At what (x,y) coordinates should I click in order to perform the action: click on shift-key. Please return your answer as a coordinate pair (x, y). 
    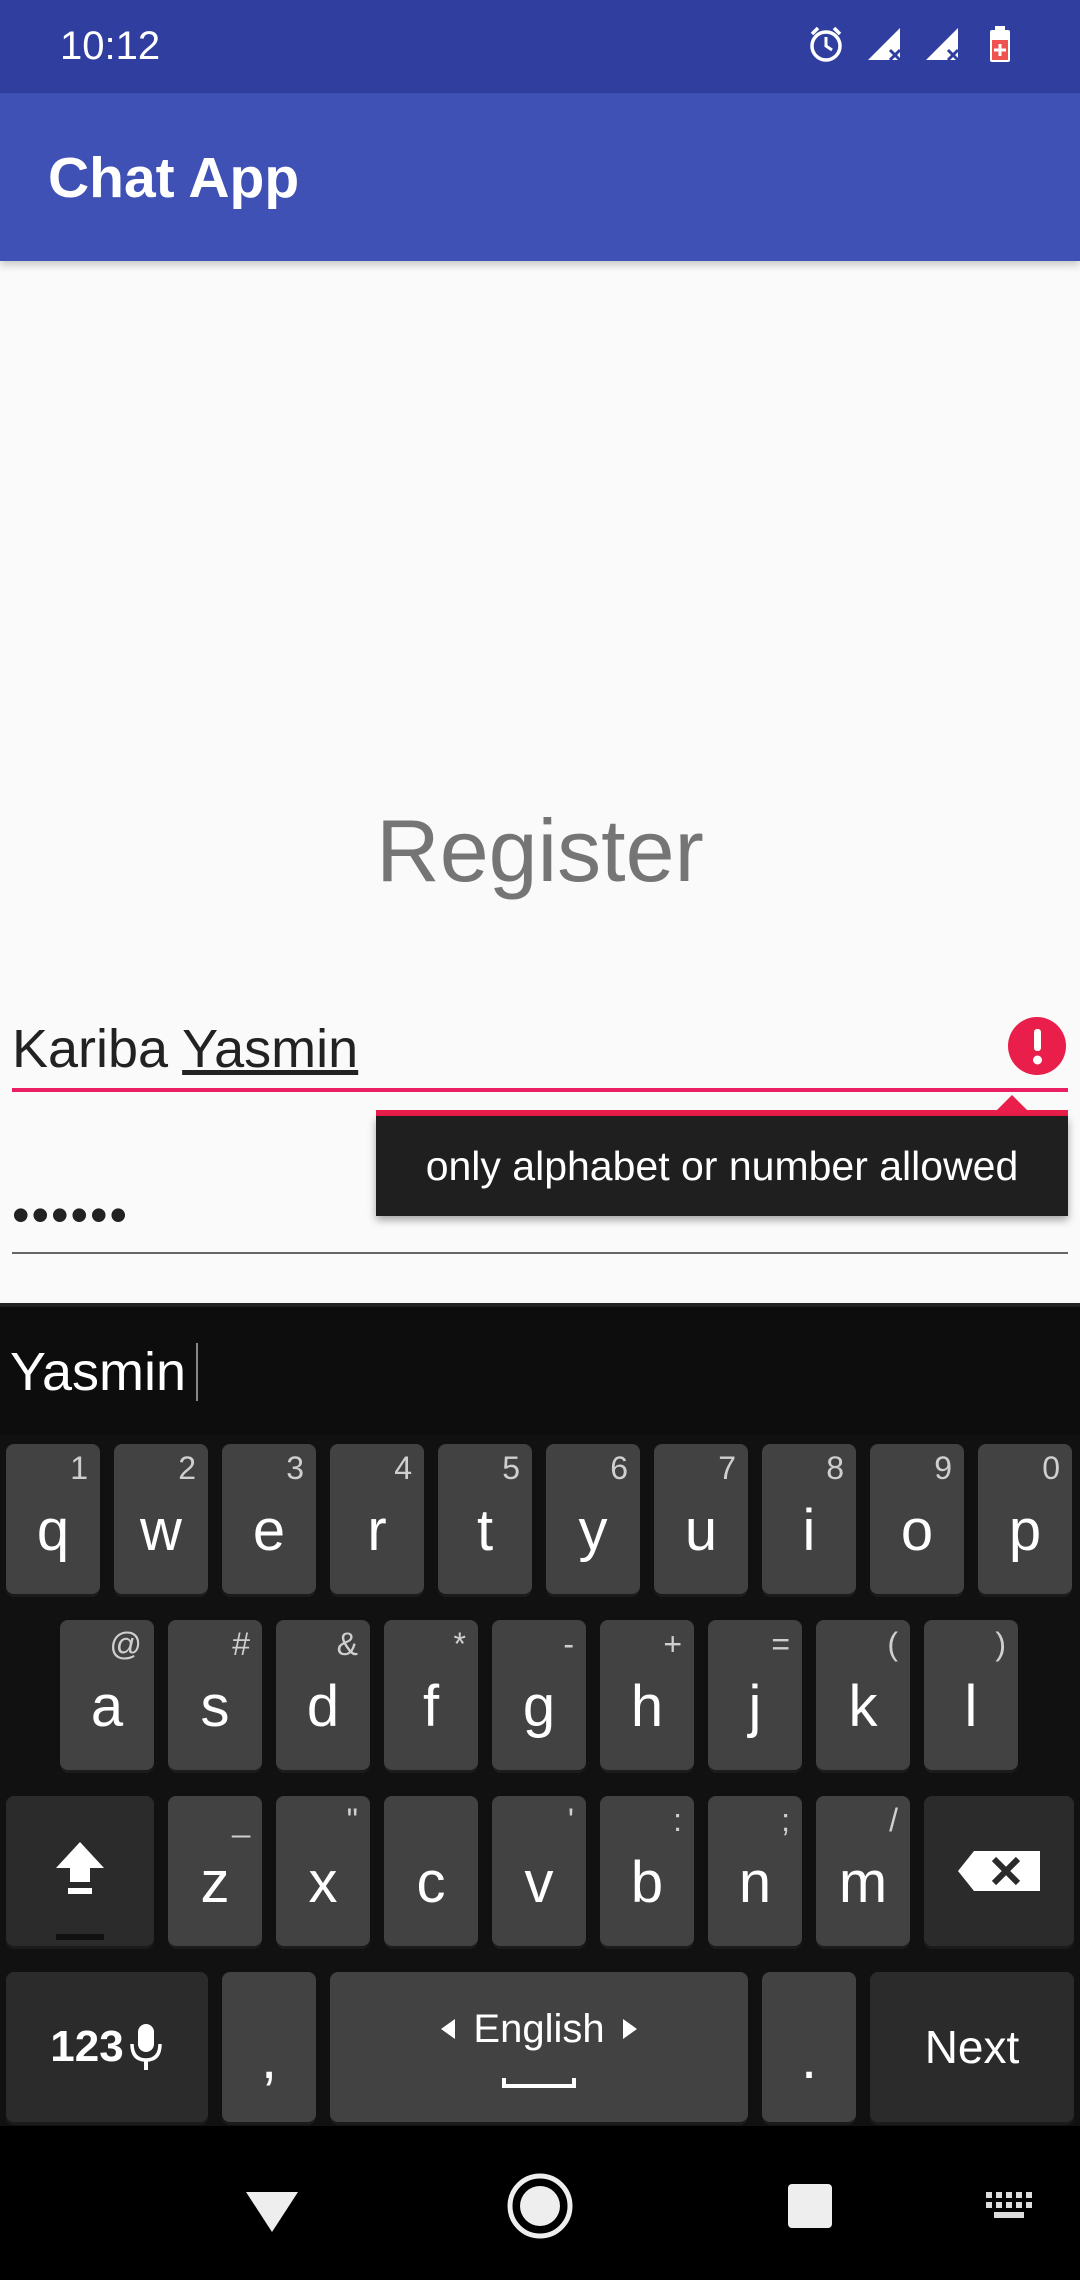
    Looking at the image, I should click on (80, 1871).